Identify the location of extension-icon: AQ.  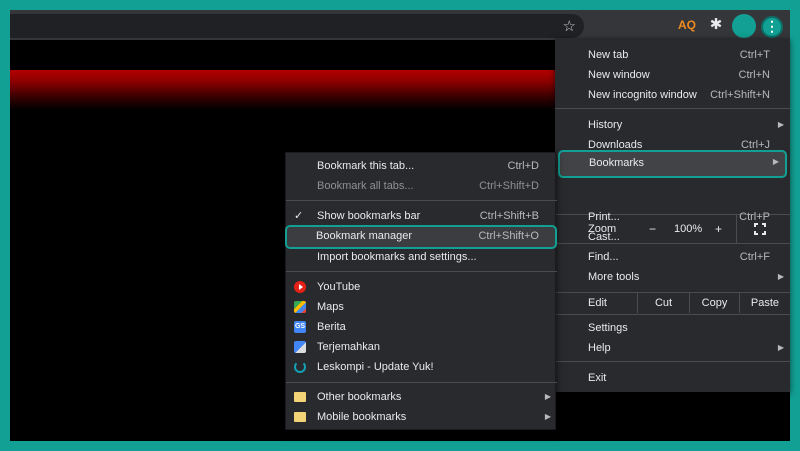
(687, 25).